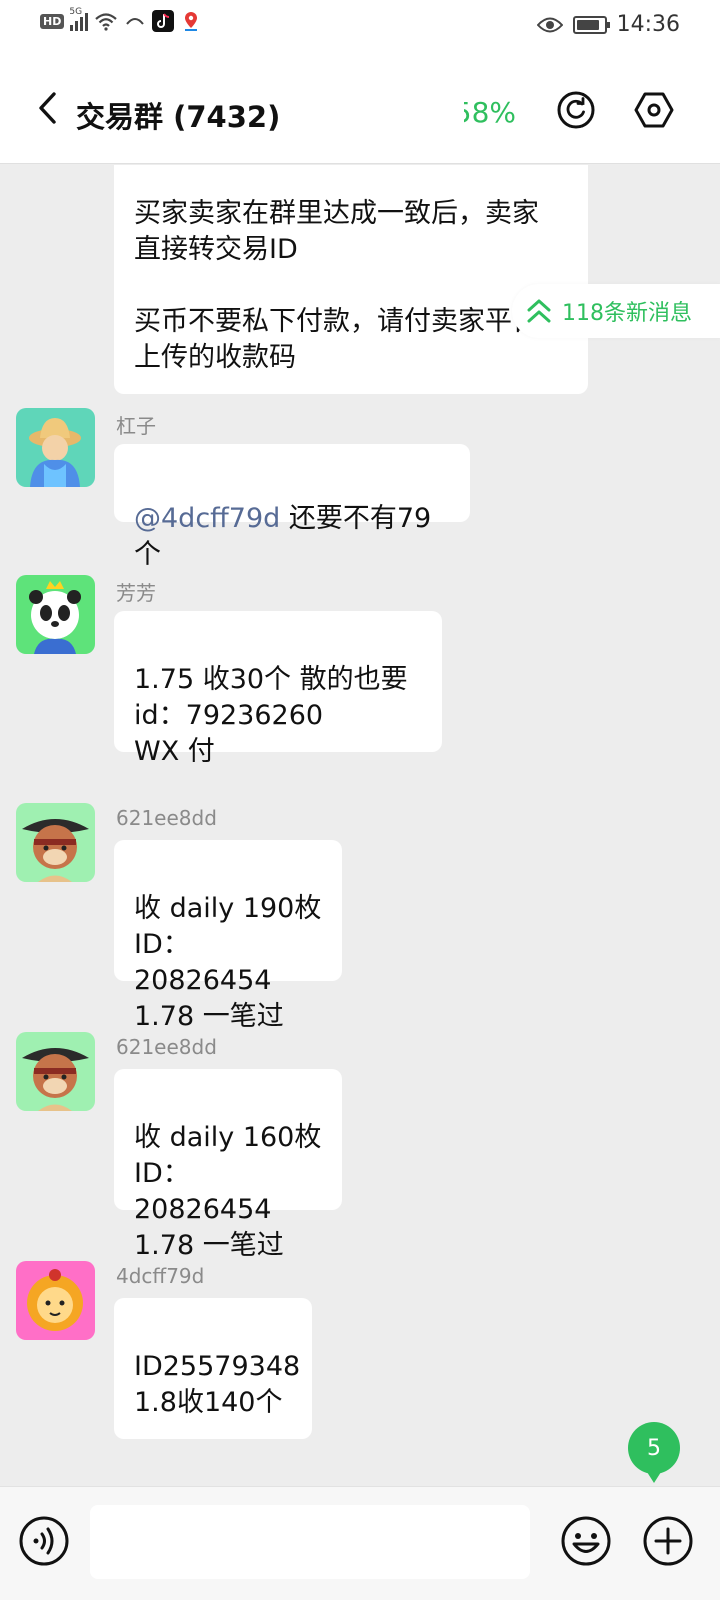  Describe the element at coordinates (591, 24) in the screenshot. I see `battery-icon` at that location.